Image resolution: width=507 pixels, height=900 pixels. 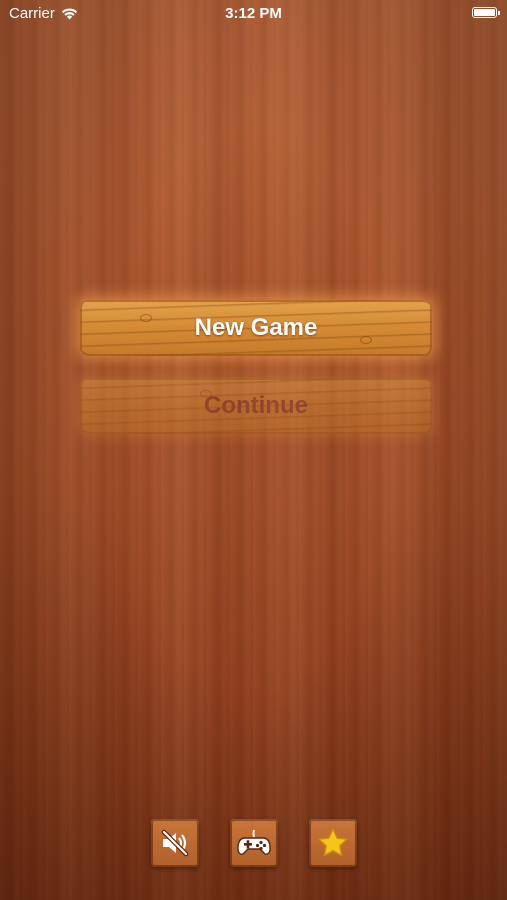 I want to click on continue-button: Continue, so click(x=256, y=406).